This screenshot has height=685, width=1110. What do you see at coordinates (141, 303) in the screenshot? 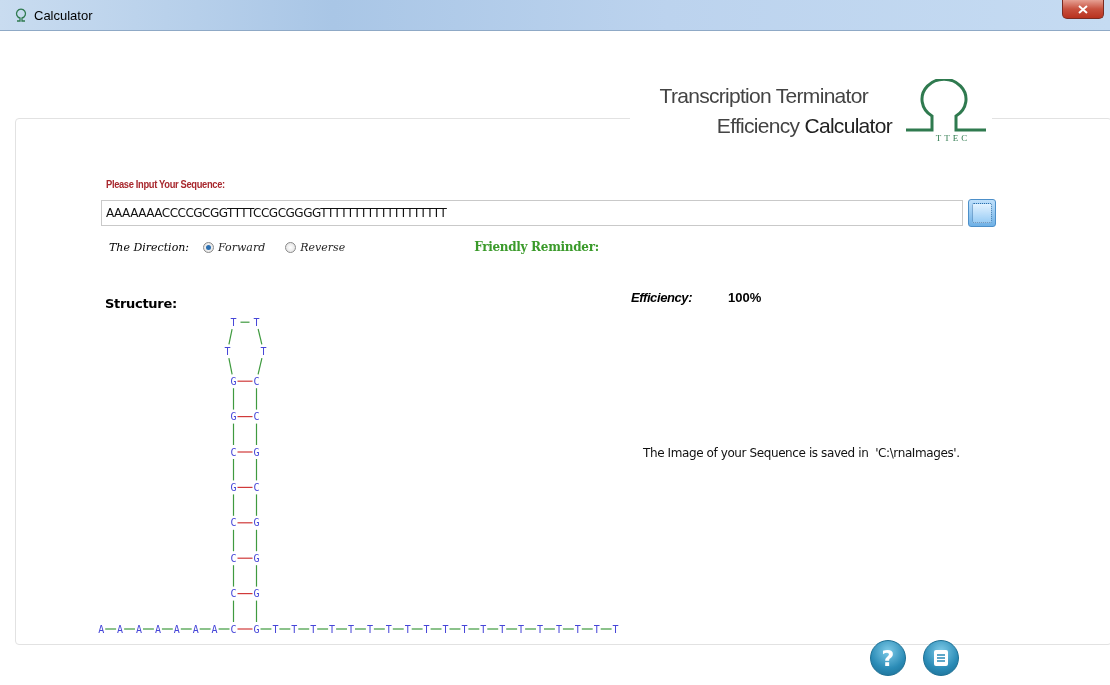
I see `structure-label: Structure:` at bounding box center [141, 303].